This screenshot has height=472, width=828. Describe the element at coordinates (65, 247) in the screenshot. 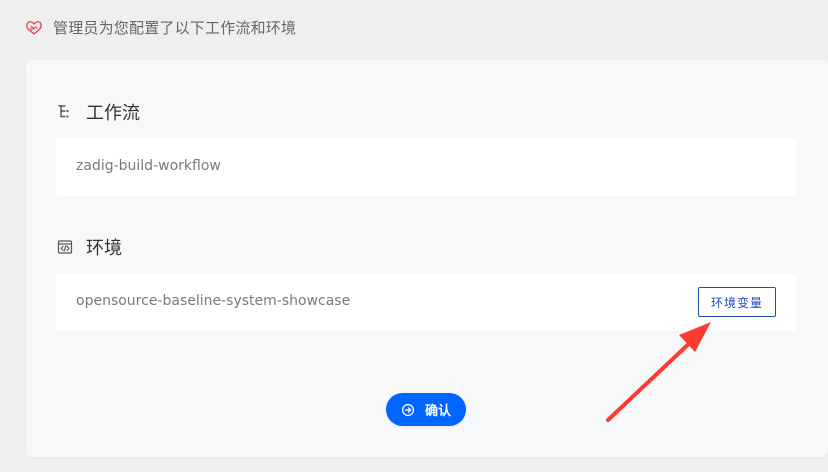

I see `code-window-icon` at that location.